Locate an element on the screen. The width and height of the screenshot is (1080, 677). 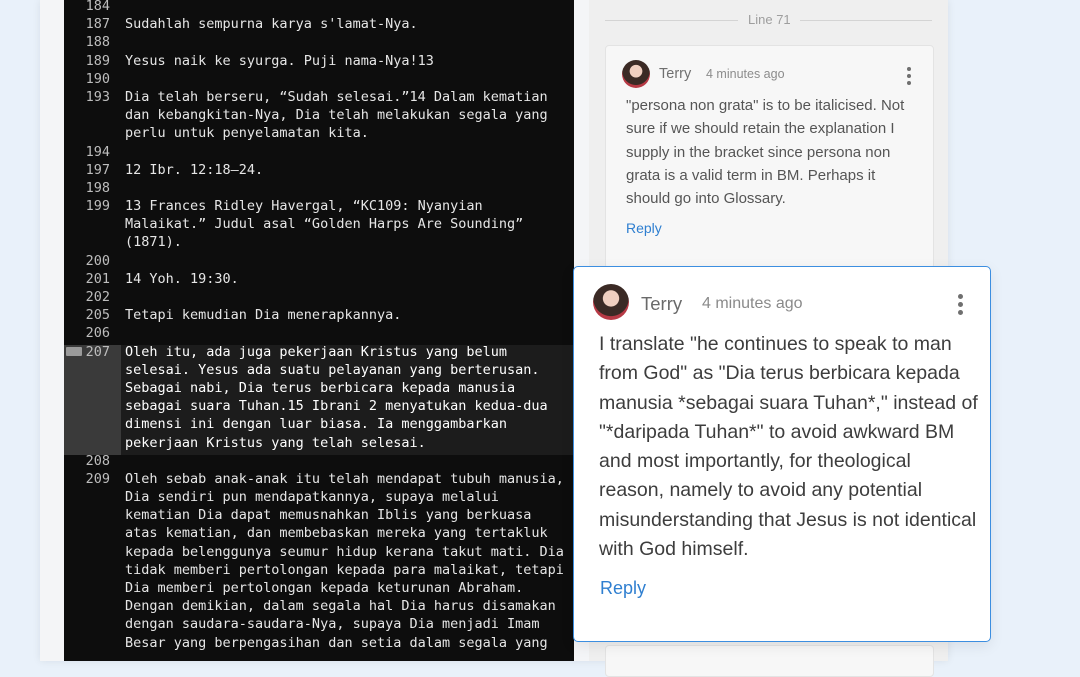
line-number: 197 is located at coordinates (97, 169).